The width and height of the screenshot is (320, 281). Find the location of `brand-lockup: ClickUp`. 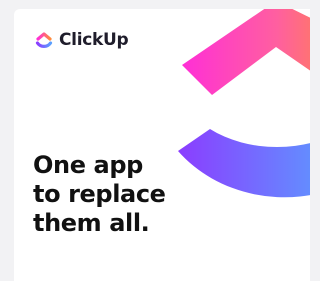

brand-lockup: ClickUp is located at coordinates (81, 39).